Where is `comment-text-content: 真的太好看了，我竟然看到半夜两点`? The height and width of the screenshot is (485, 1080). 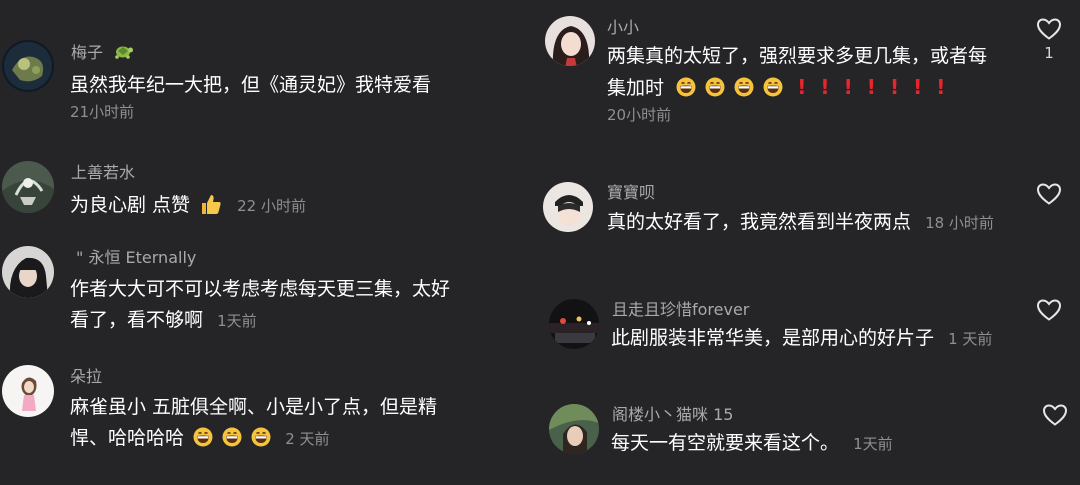
comment-text-content: 真的太好看了，我竟然看到半夜两点 is located at coordinates (759, 222).